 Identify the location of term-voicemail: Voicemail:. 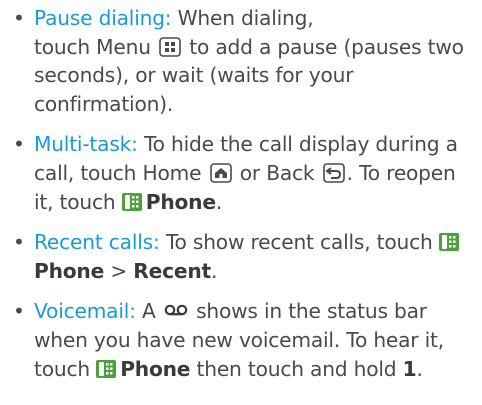
(85, 311).